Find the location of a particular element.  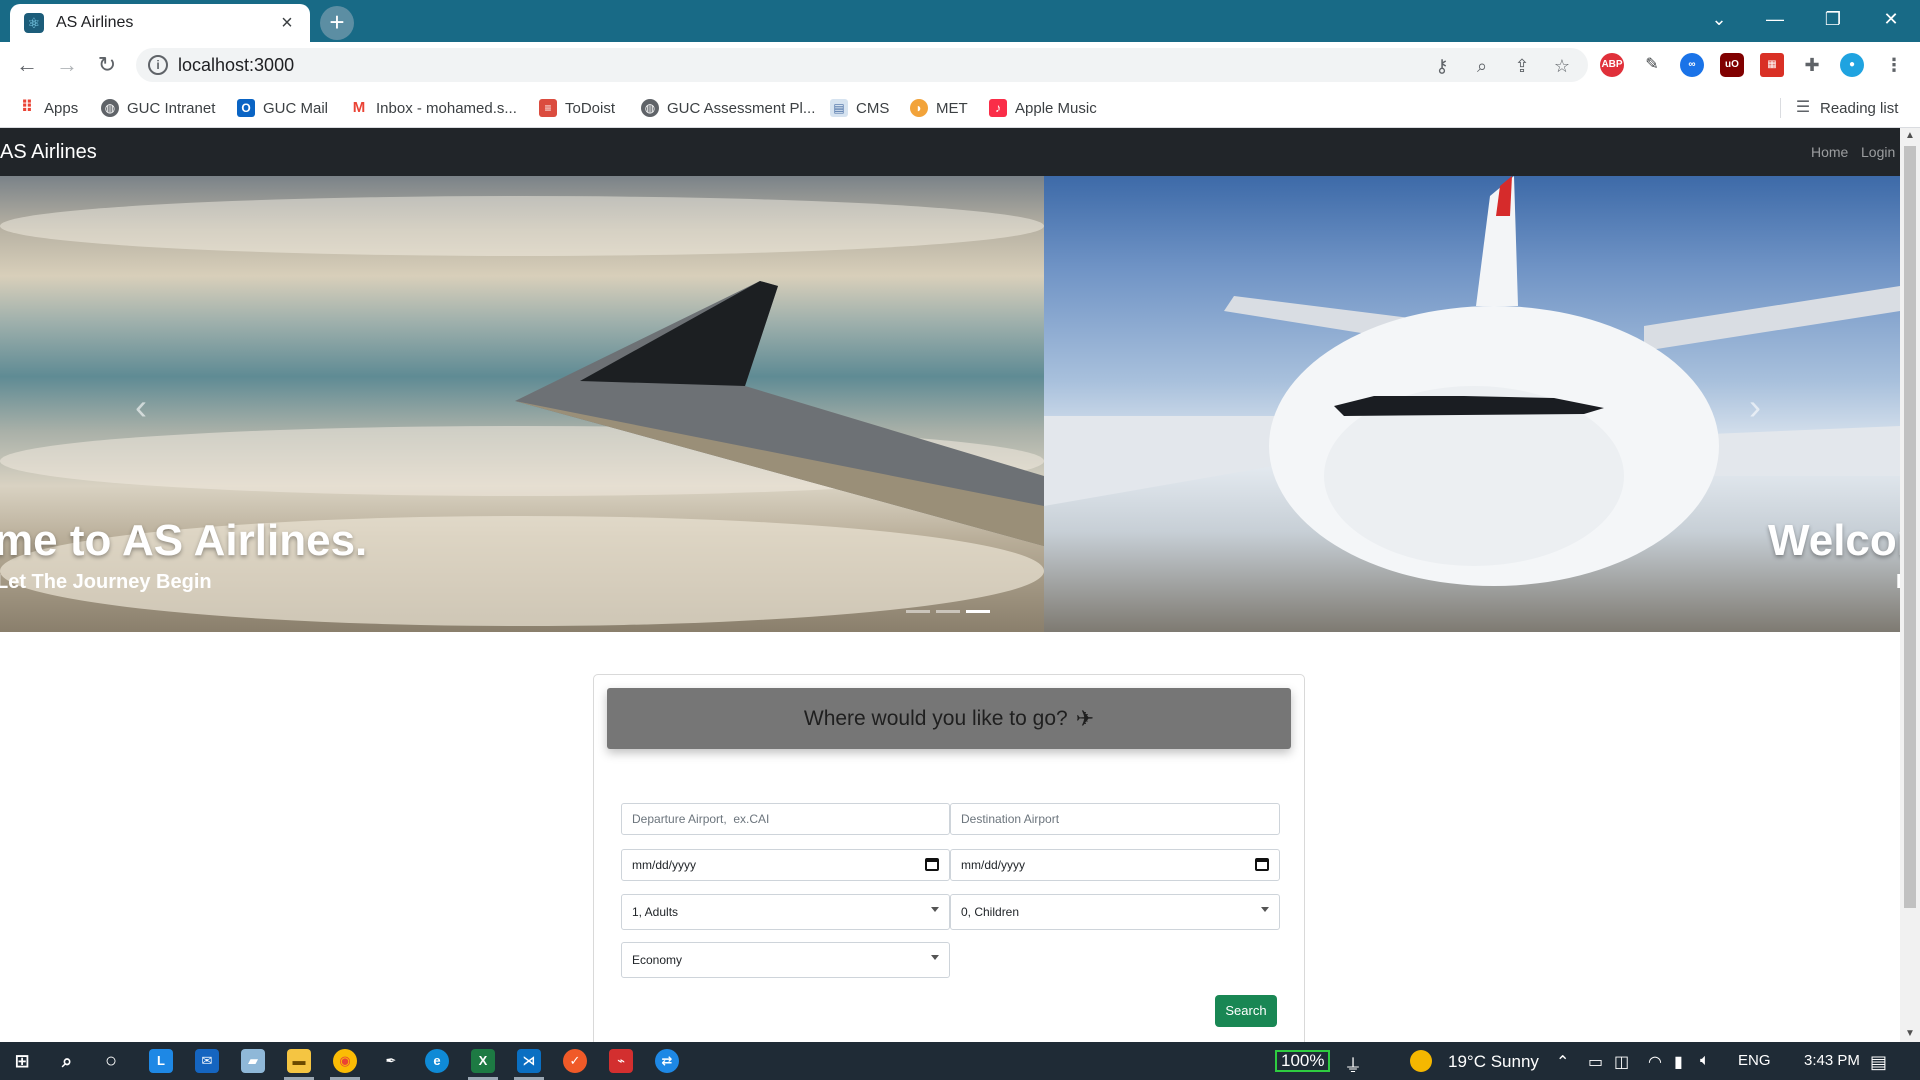

restore-button: ❐ is located at coordinates (1833, 19).